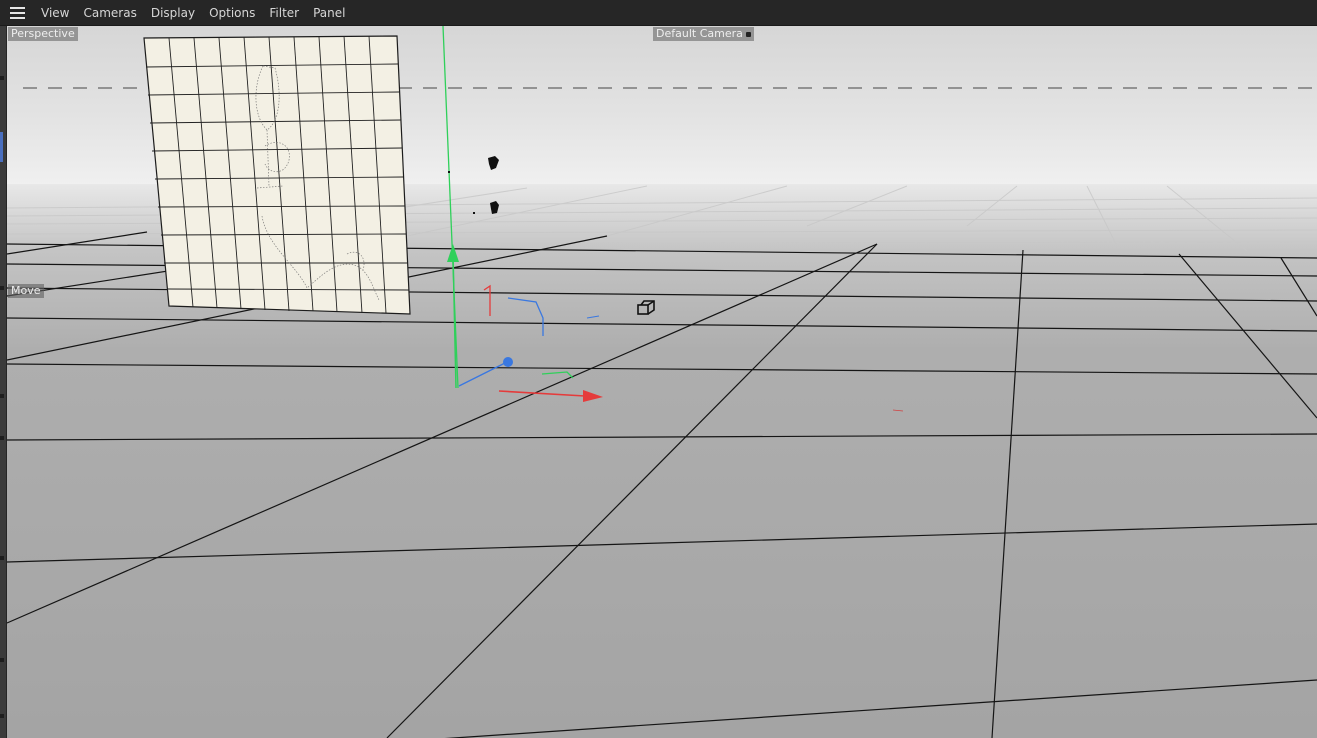 The height and width of the screenshot is (738, 1317). Describe the element at coordinates (173, 13) in the screenshot. I see `menu-display: Display` at that location.